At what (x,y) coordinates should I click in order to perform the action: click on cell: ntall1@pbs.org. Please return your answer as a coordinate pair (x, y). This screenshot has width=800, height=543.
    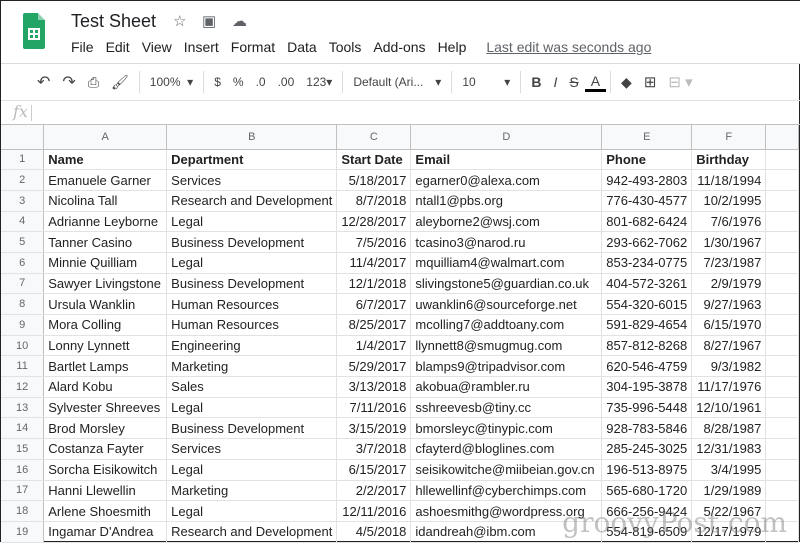
    Looking at the image, I should click on (506, 201).